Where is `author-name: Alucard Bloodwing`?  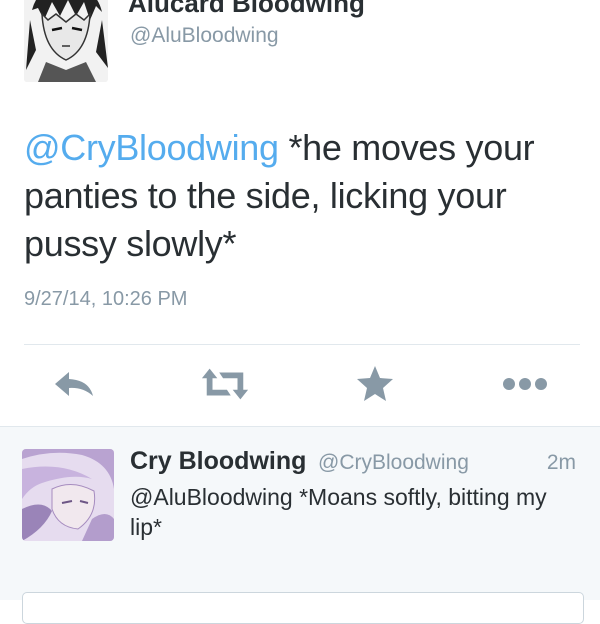
author-name: Alucard Bloodwing is located at coordinates (246, 9).